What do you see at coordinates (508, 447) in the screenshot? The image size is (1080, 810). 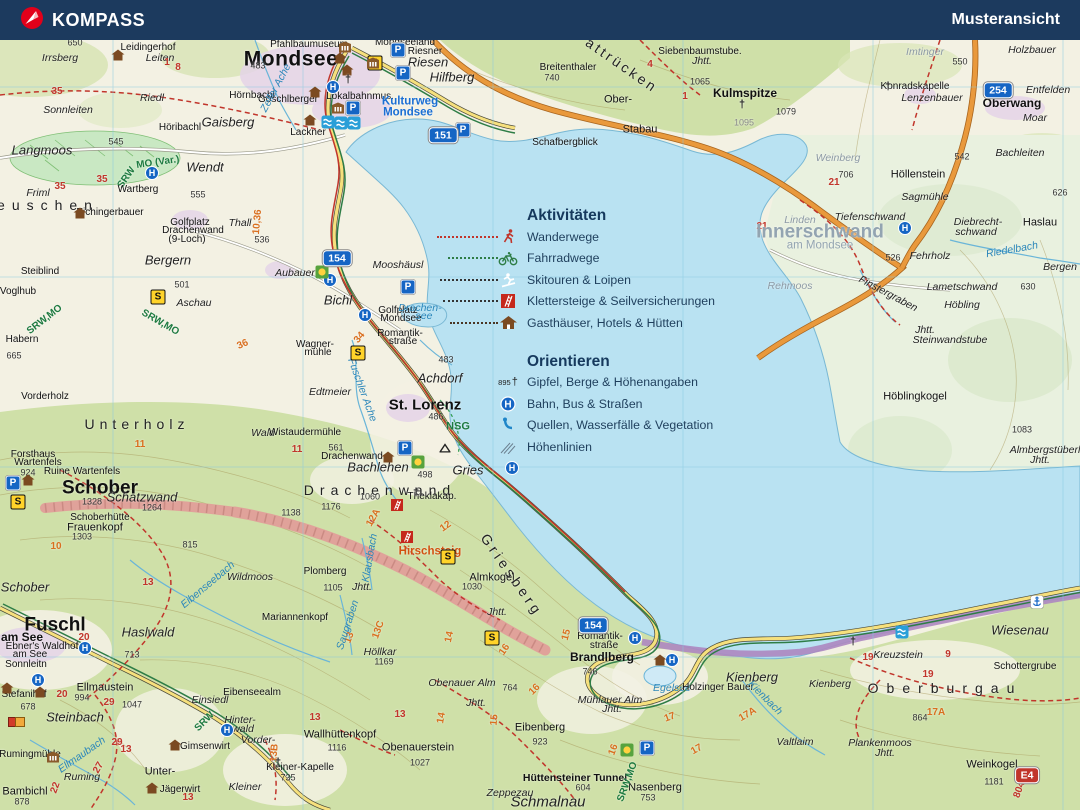 I see `contour-icon` at bounding box center [508, 447].